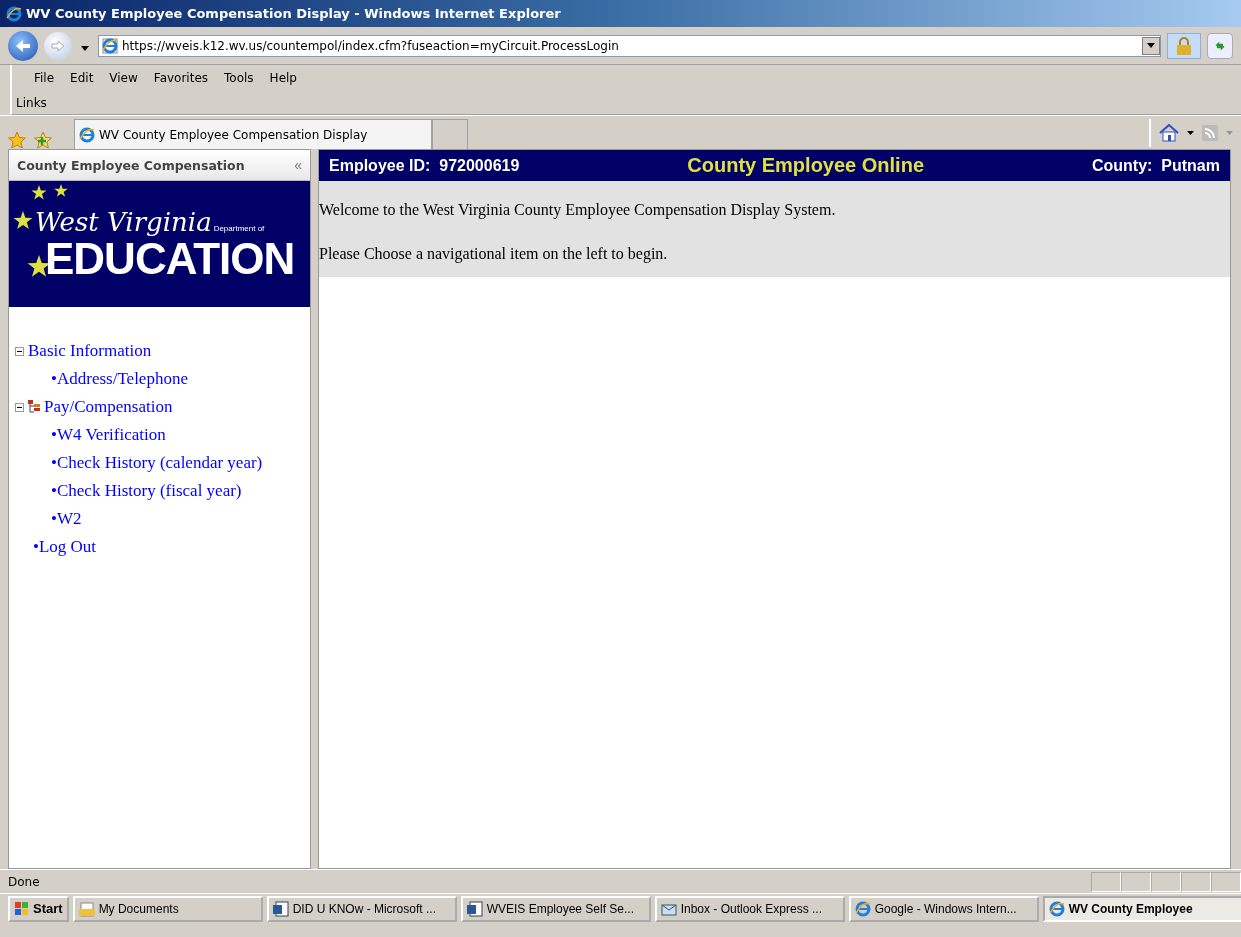 Image resolution: width=1241 pixels, height=937 pixels. I want to click on links-label: Links, so click(31, 102).